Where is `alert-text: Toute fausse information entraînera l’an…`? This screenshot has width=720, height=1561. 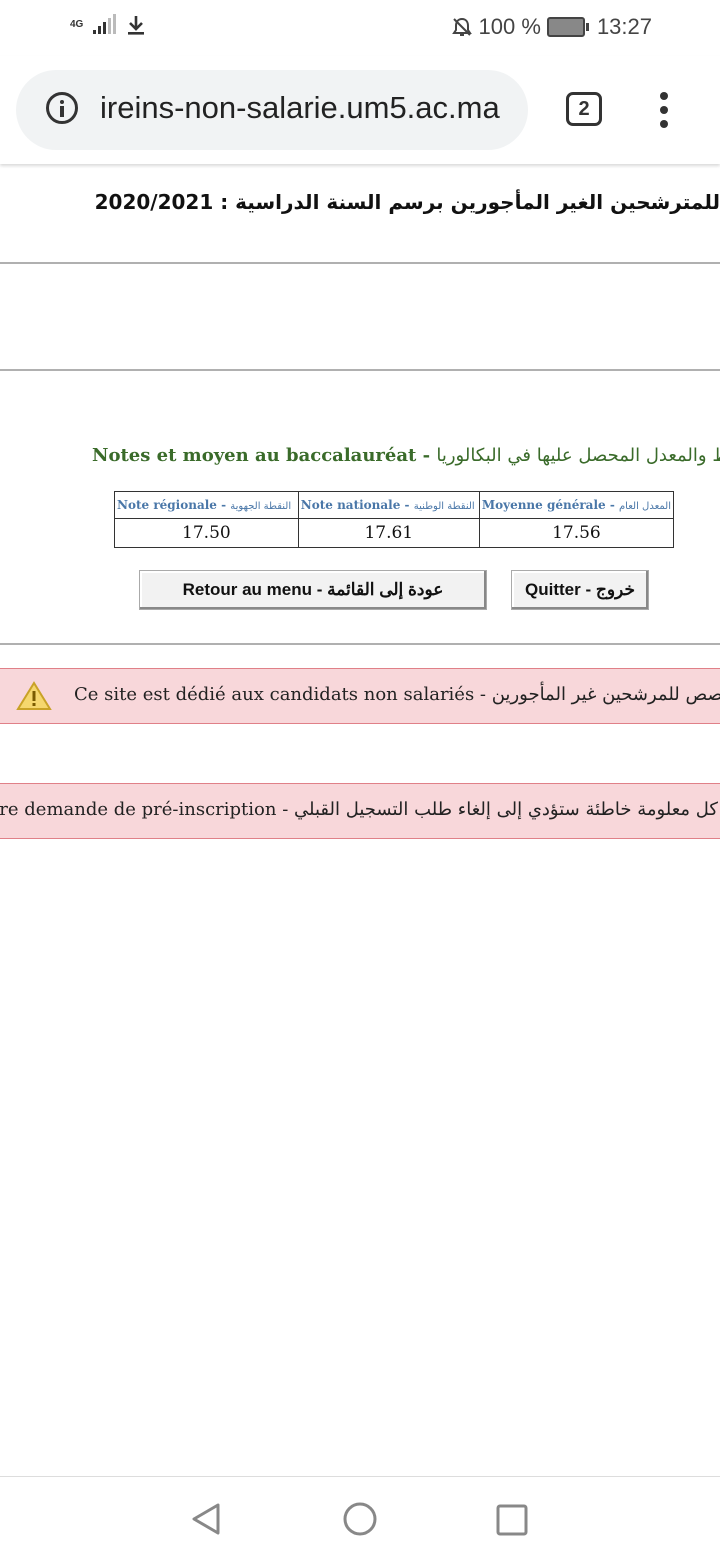 alert-text: Toute fausse information entraînera l’an… is located at coordinates (359, 809).